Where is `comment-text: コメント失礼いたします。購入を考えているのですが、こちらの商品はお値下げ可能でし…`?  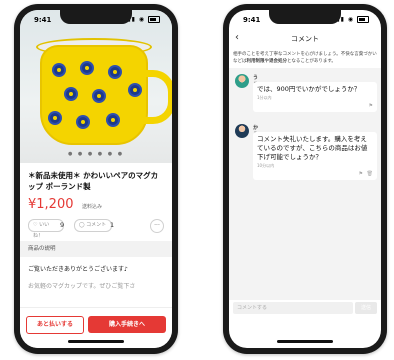
comment-text: コメント失礼いたします。購入を考えているのですが、こちらの商品はお値下げ可能でし… is located at coordinates (312, 148).